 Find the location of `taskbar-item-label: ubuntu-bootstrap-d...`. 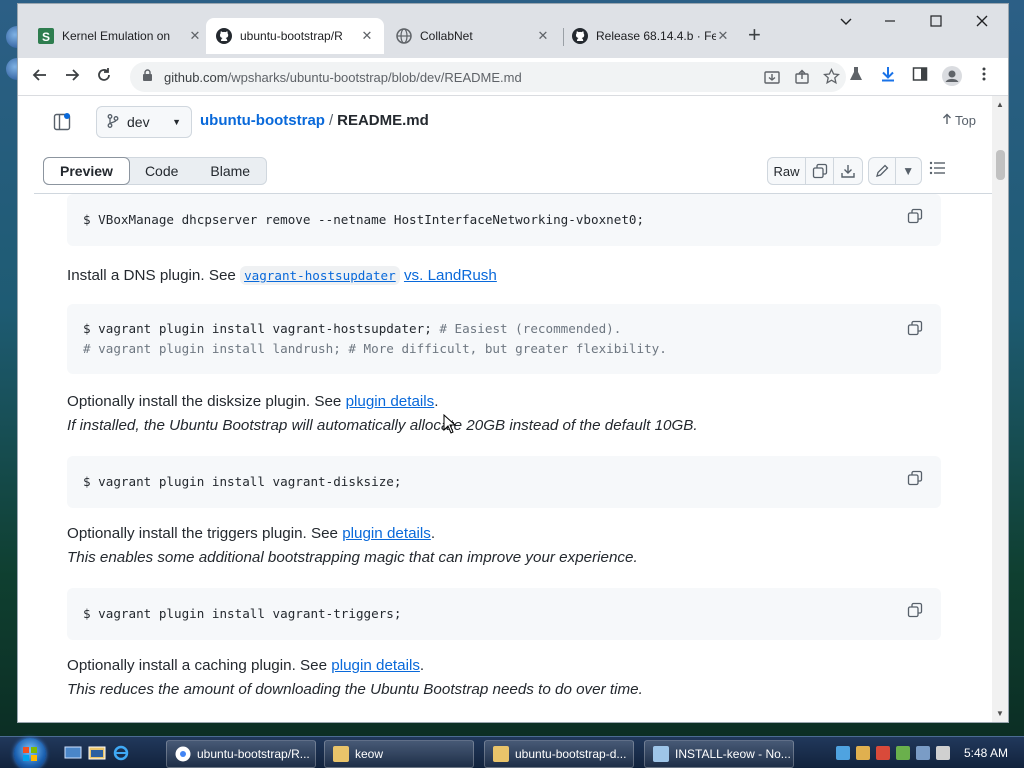

taskbar-item-label: ubuntu-bootstrap-d... is located at coordinates (571, 754).